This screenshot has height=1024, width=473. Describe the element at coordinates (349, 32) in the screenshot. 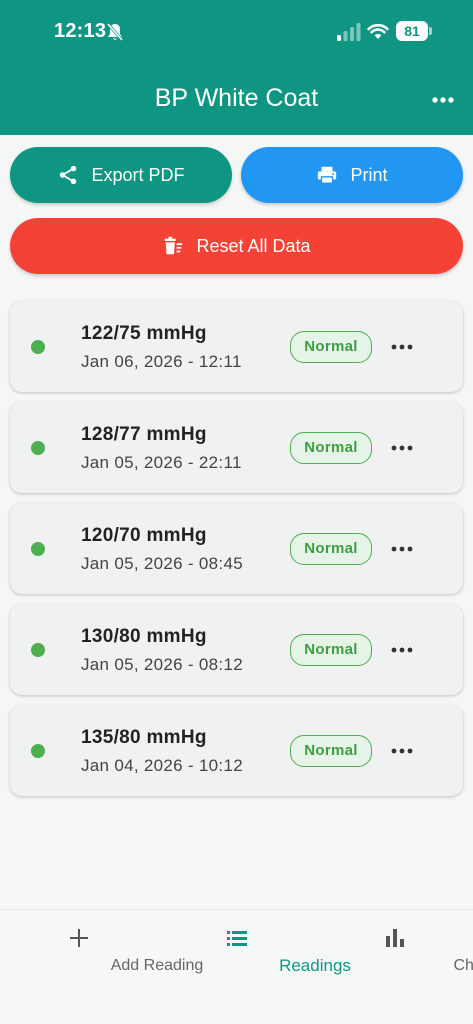

I see `signal-icon` at that location.